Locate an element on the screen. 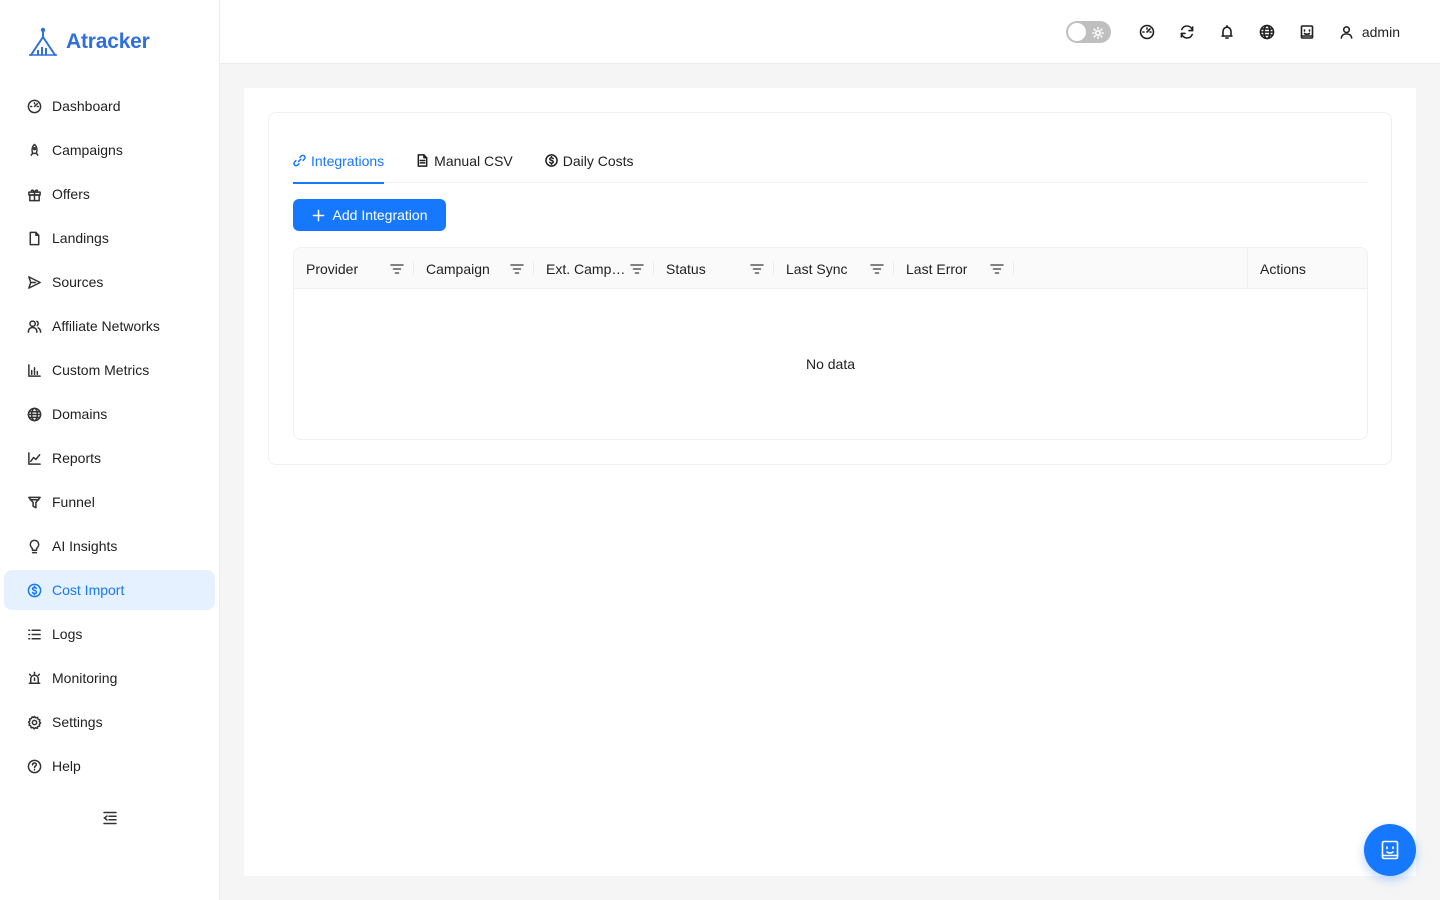 The height and width of the screenshot is (900, 1440). tab-label: Integrations is located at coordinates (348, 160).